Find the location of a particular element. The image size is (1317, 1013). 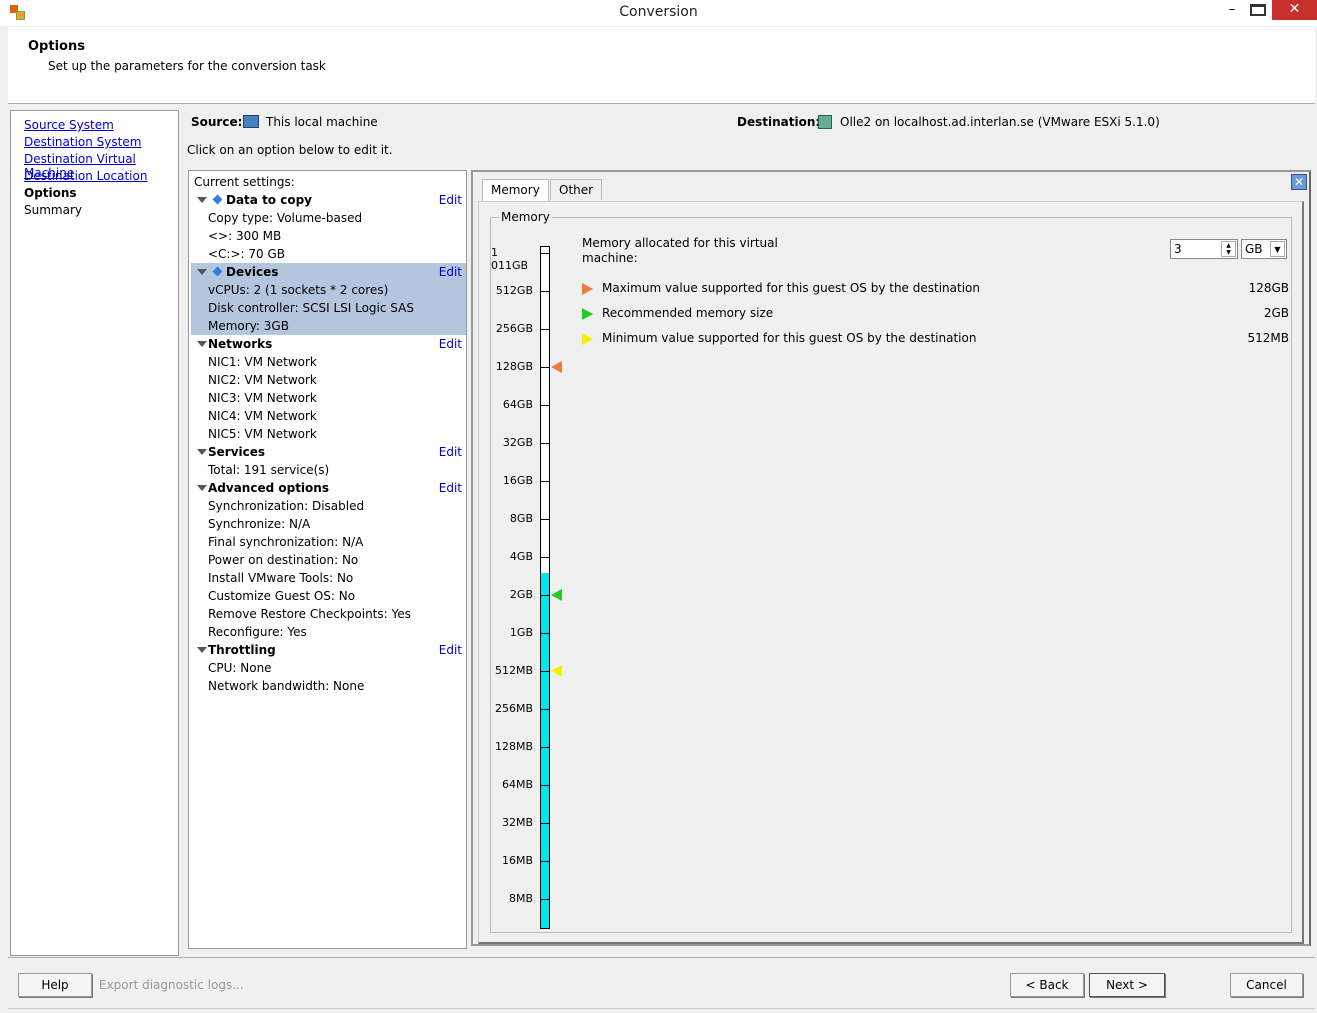

memory-unit: GB is located at coordinates (1254, 249).